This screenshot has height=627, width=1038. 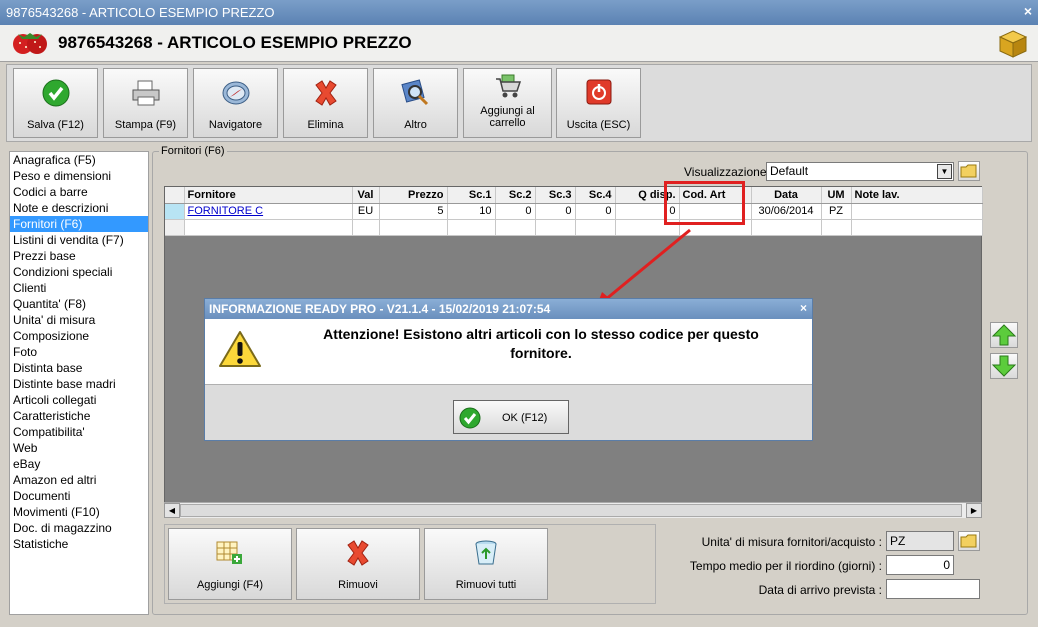 What do you see at coordinates (175, 195) in the screenshot?
I see `grid-corner` at bounding box center [175, 195].